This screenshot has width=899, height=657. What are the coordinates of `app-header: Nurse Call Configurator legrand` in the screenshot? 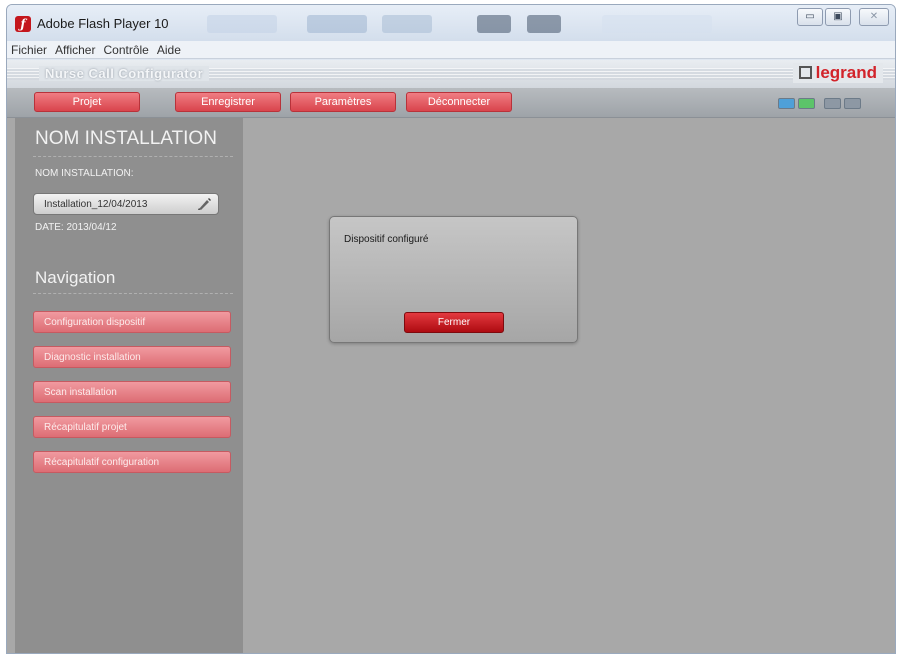 It's located at (451, 74).